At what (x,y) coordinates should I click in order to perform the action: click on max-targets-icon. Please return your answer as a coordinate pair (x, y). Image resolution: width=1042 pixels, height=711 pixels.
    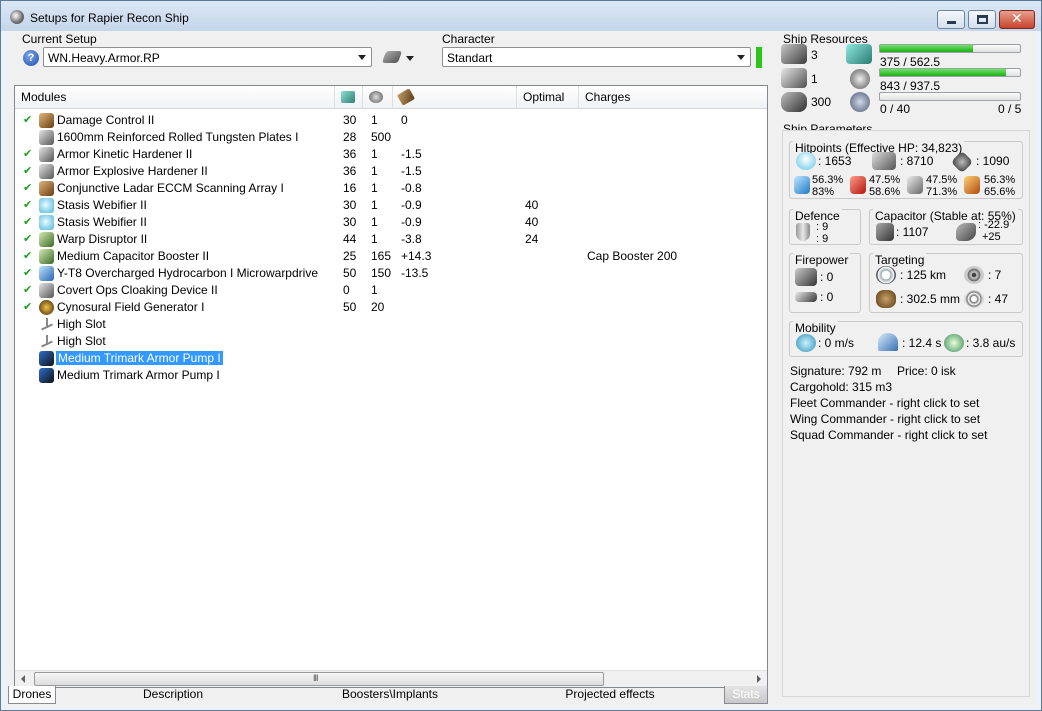
    Looking at the image, I should click on (974, 275).